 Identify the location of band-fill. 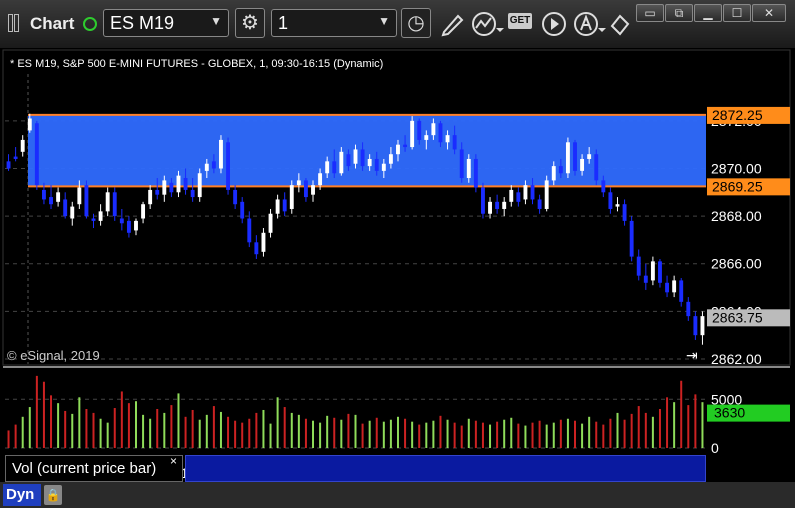
(367, 150).